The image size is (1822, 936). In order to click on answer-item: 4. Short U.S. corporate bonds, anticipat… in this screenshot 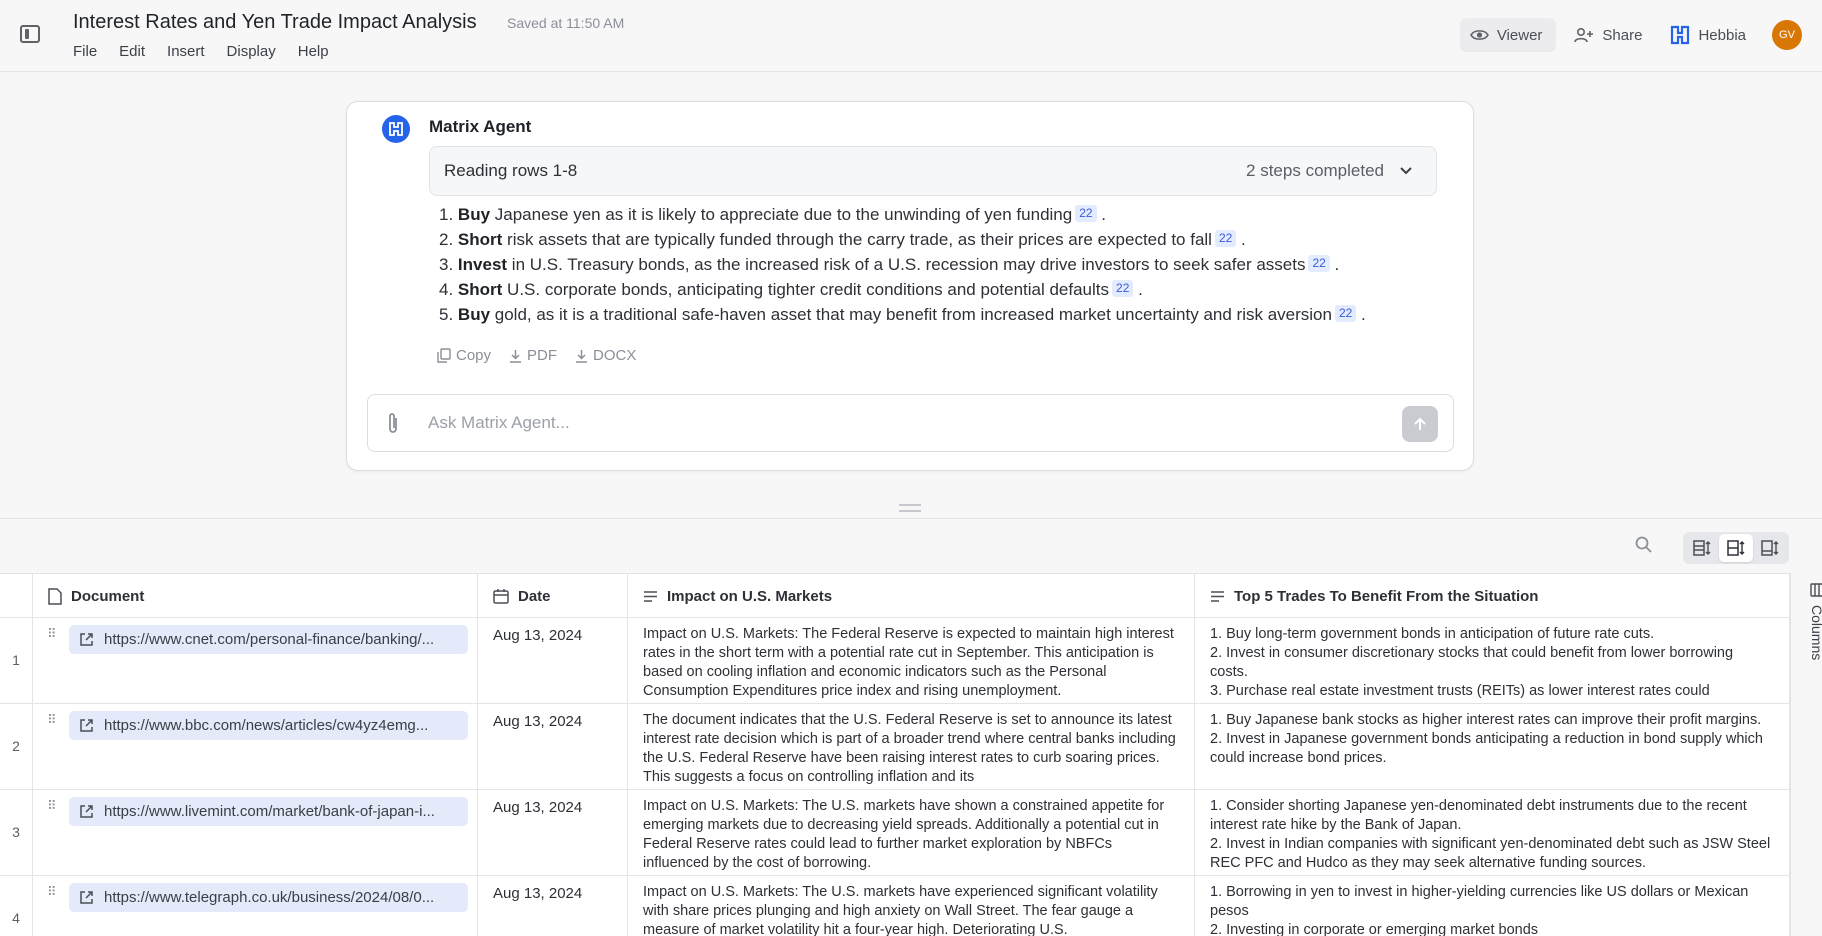, I will do `click(791, 289)`.